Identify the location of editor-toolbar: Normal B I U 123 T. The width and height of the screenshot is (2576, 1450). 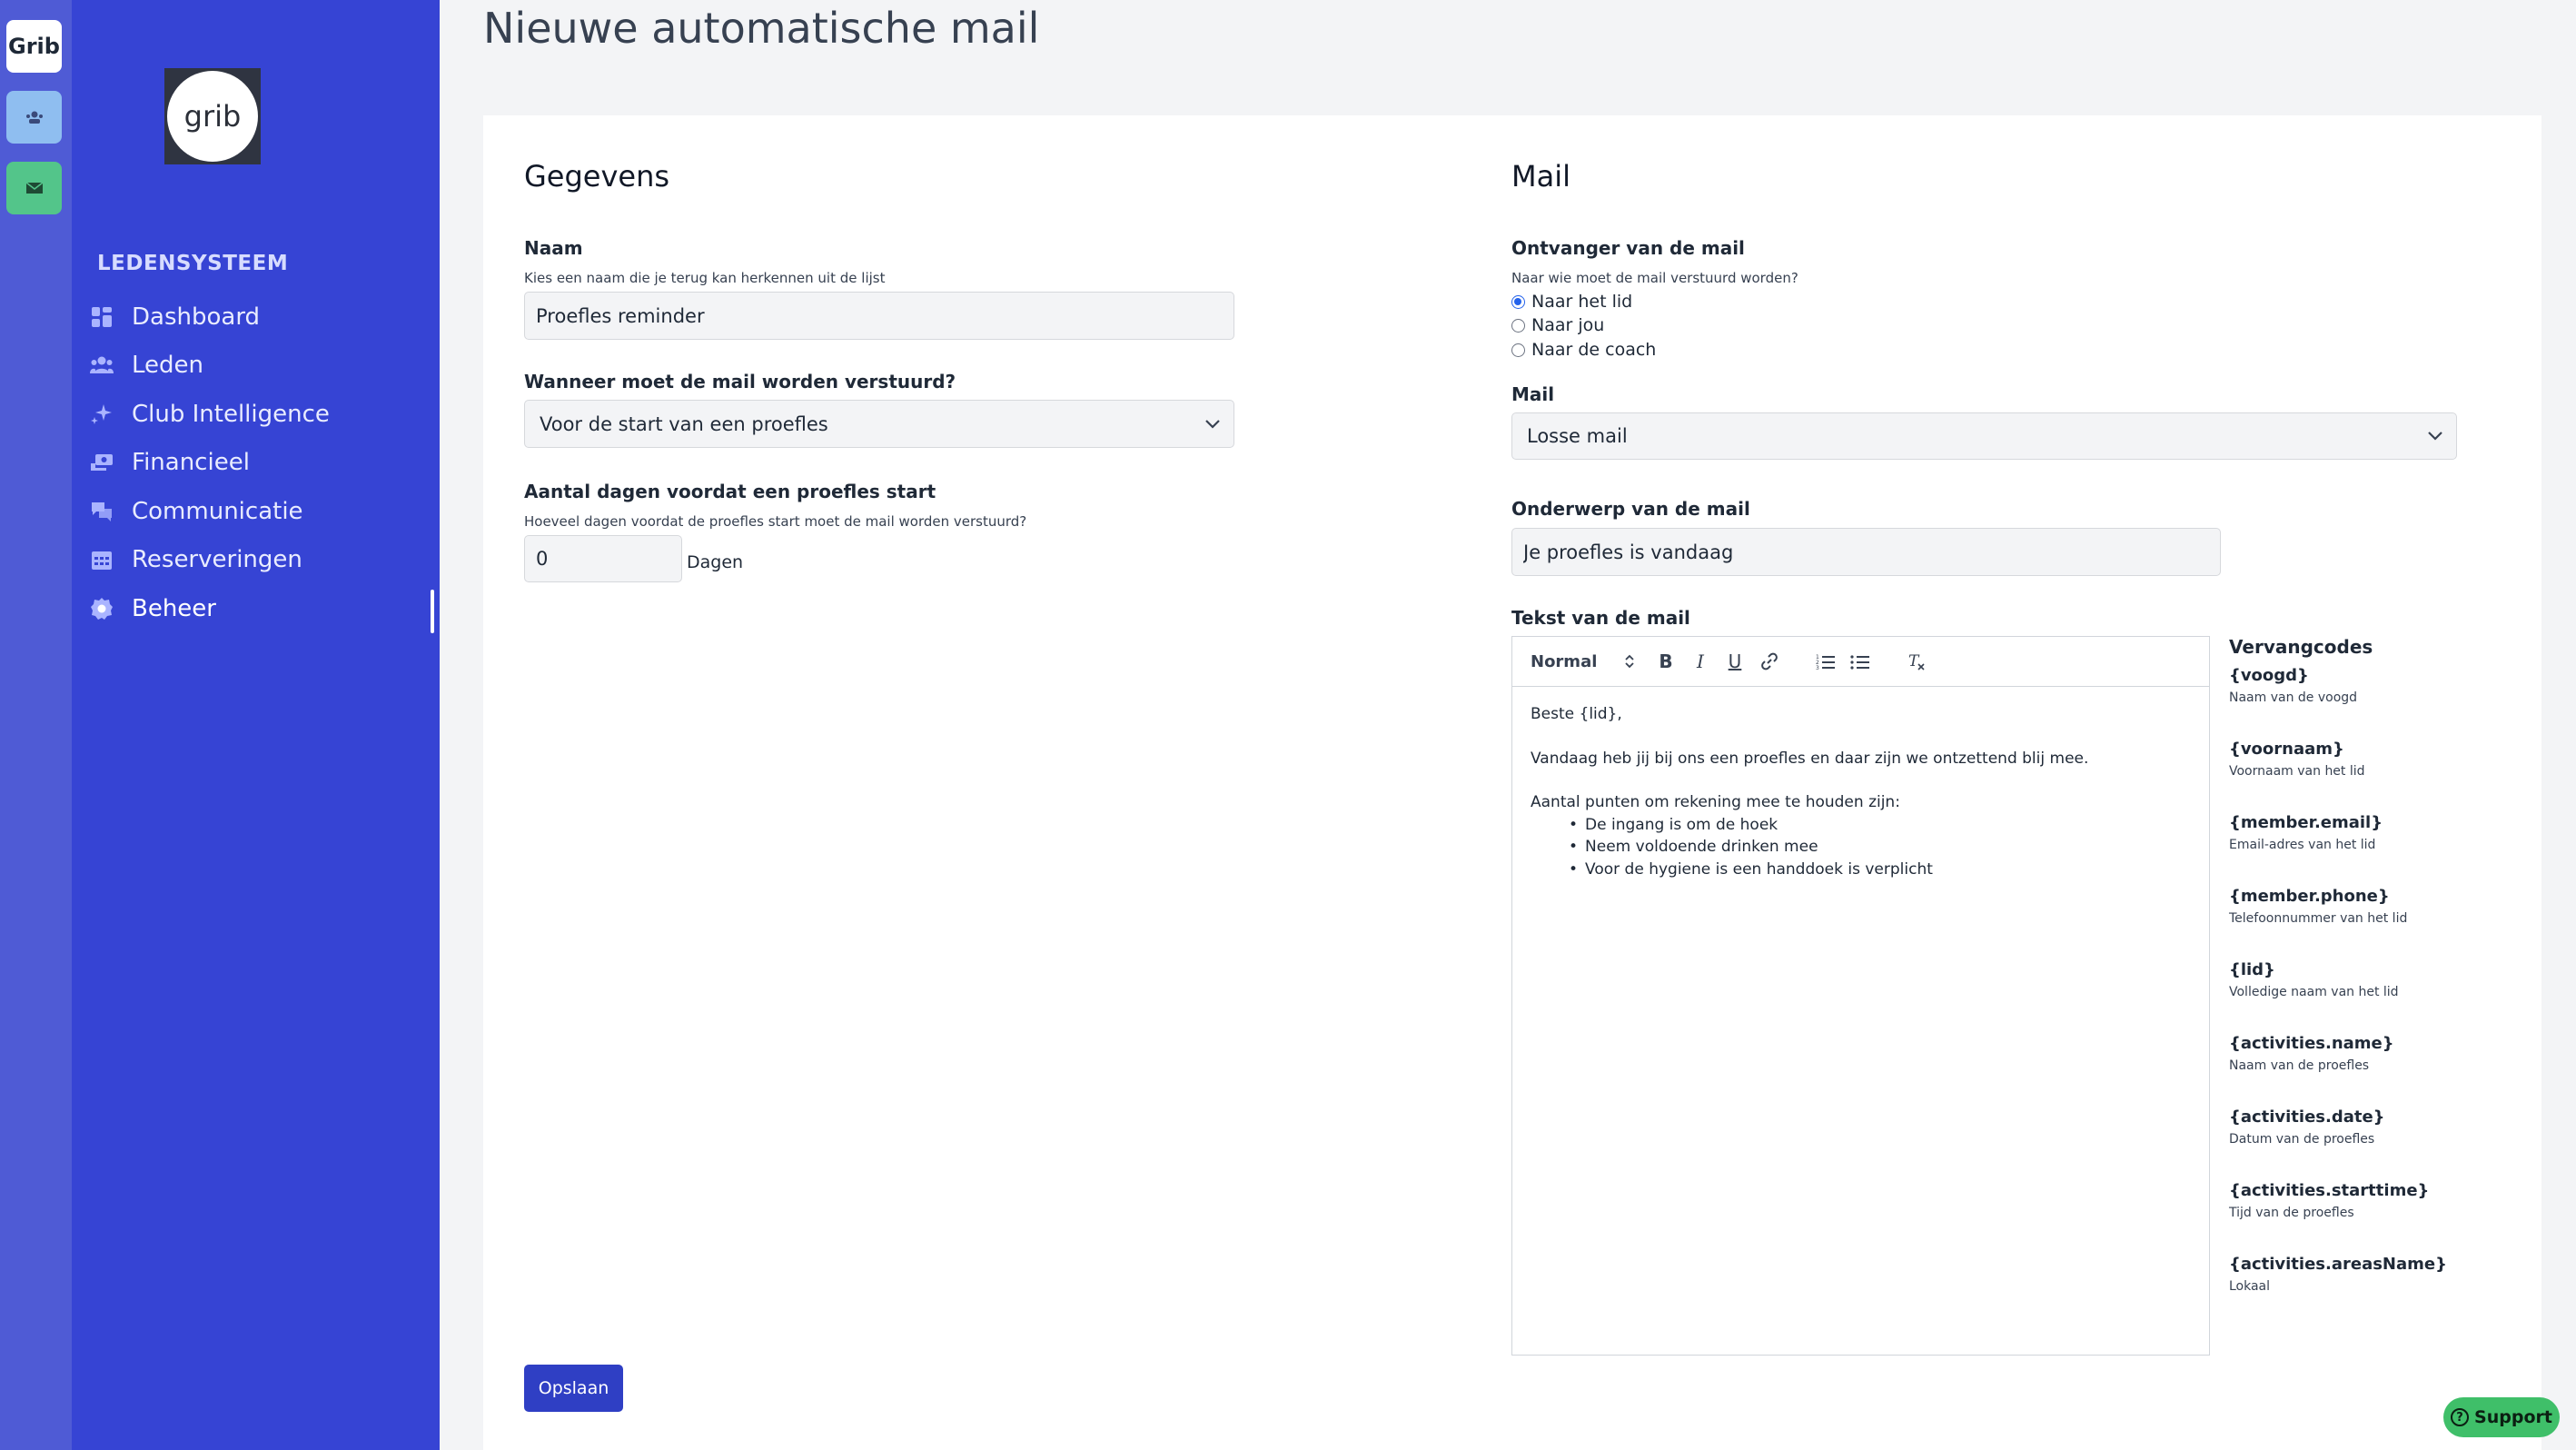
(1860, 662).